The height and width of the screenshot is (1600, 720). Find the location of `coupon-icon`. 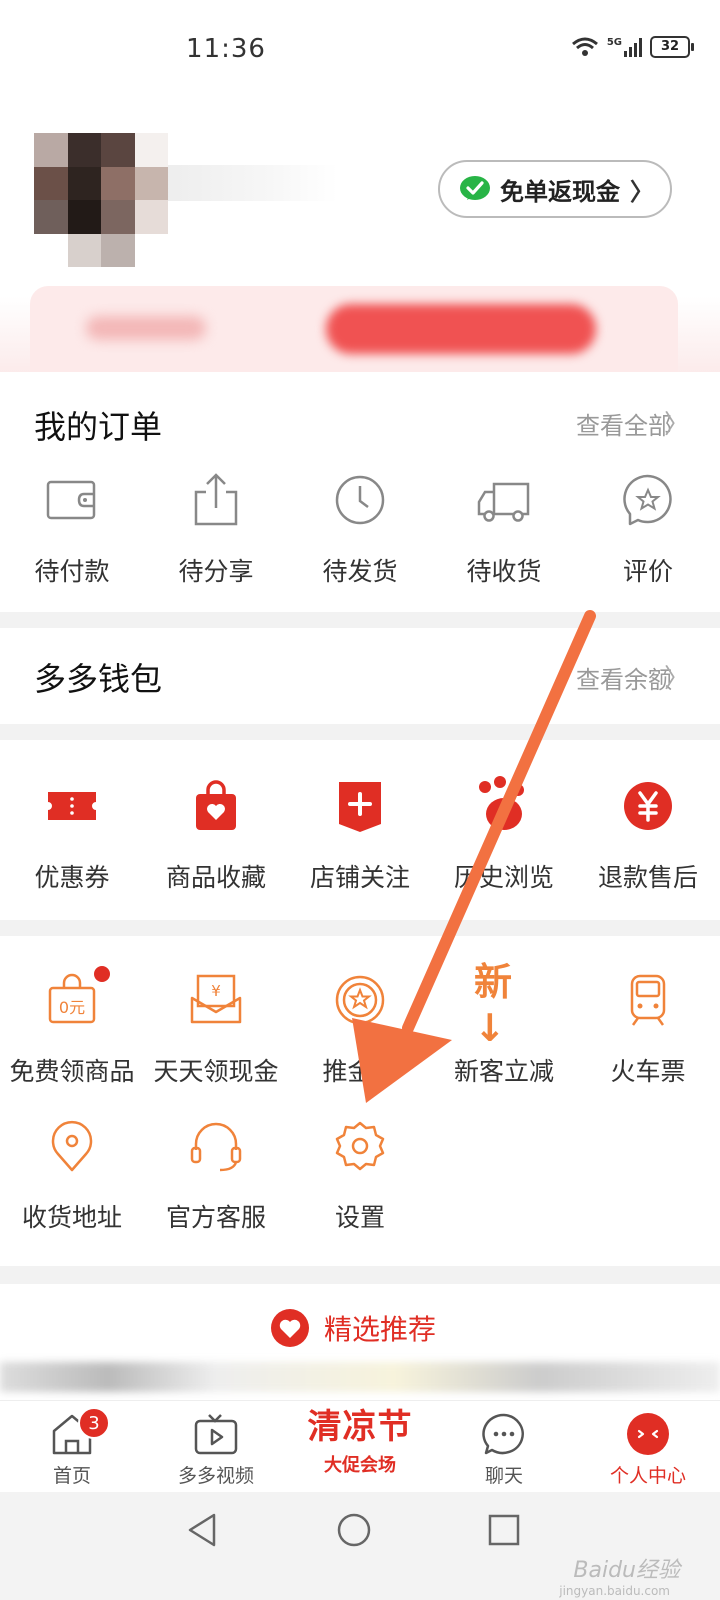

coupon-icon is located at coordinates (72, 806).